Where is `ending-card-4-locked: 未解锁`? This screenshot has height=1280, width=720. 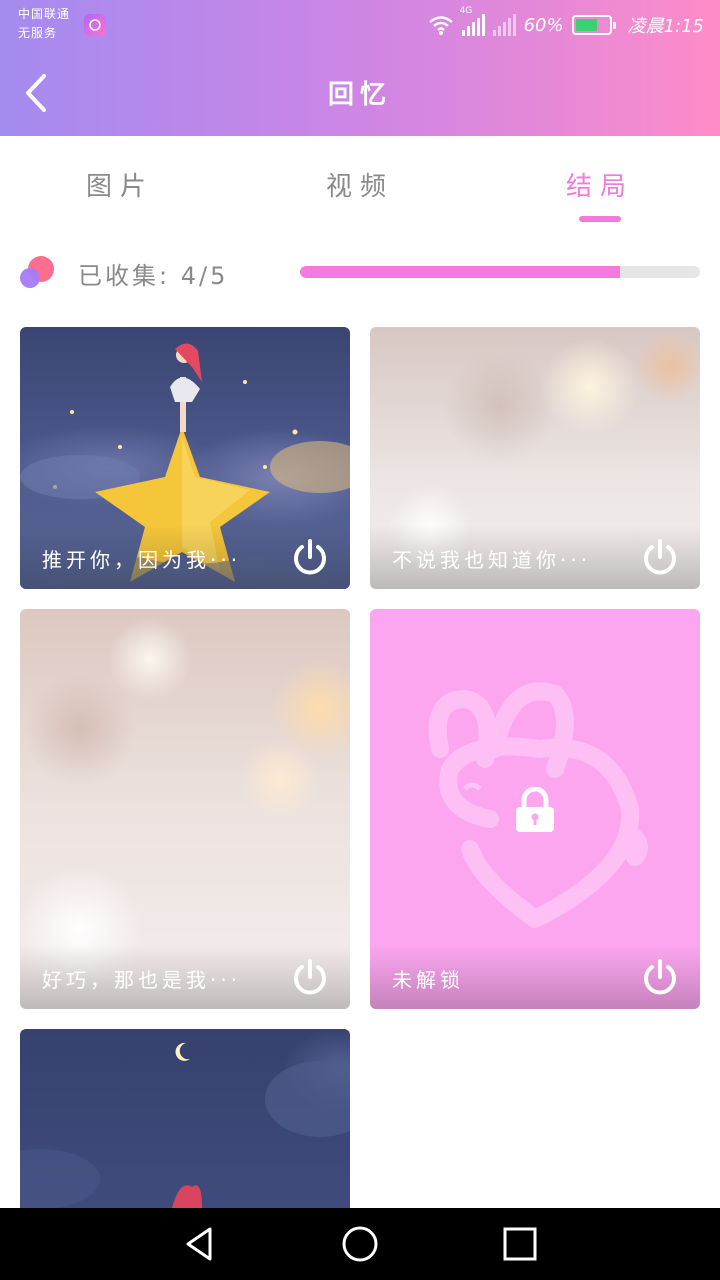
ending-card-4-locked: 未解锁 is located at coordinates (535, 809).